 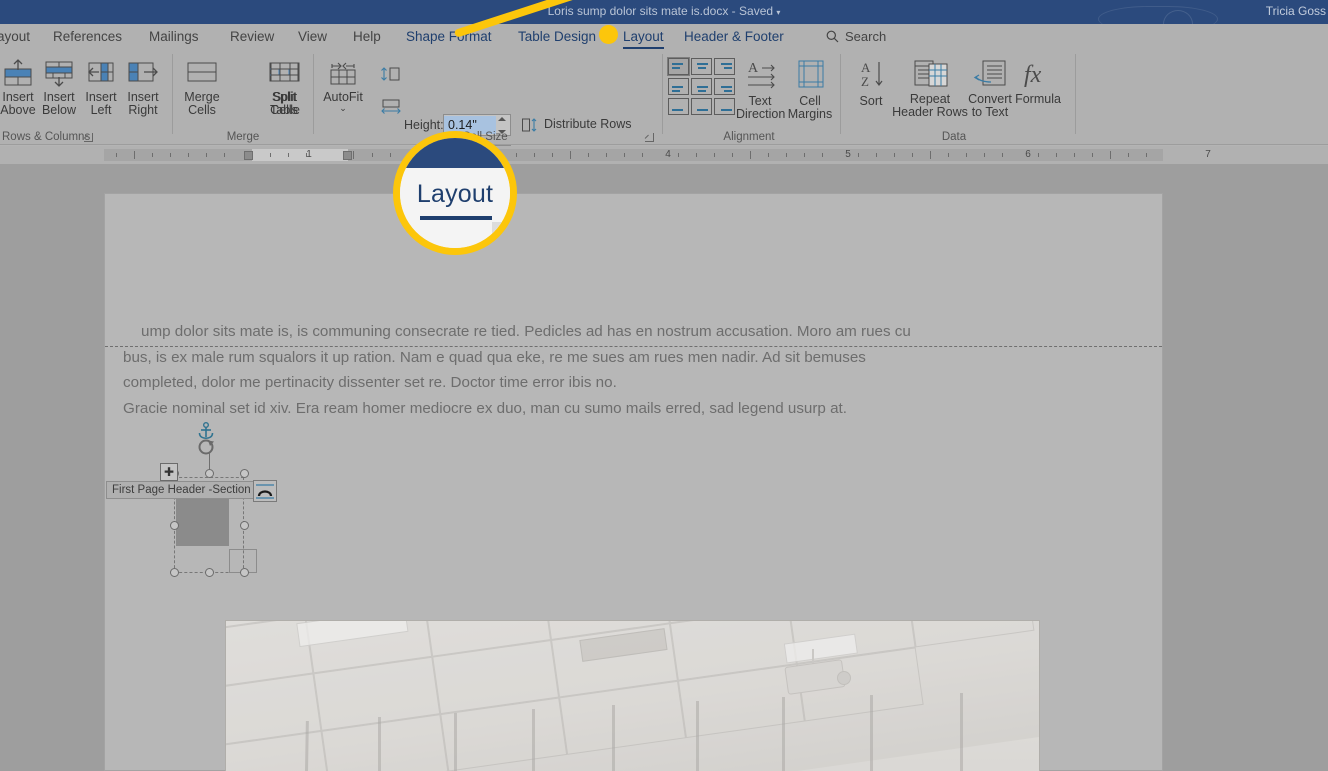 I want to click on callout-target-dot, so click(x=608, y=34).